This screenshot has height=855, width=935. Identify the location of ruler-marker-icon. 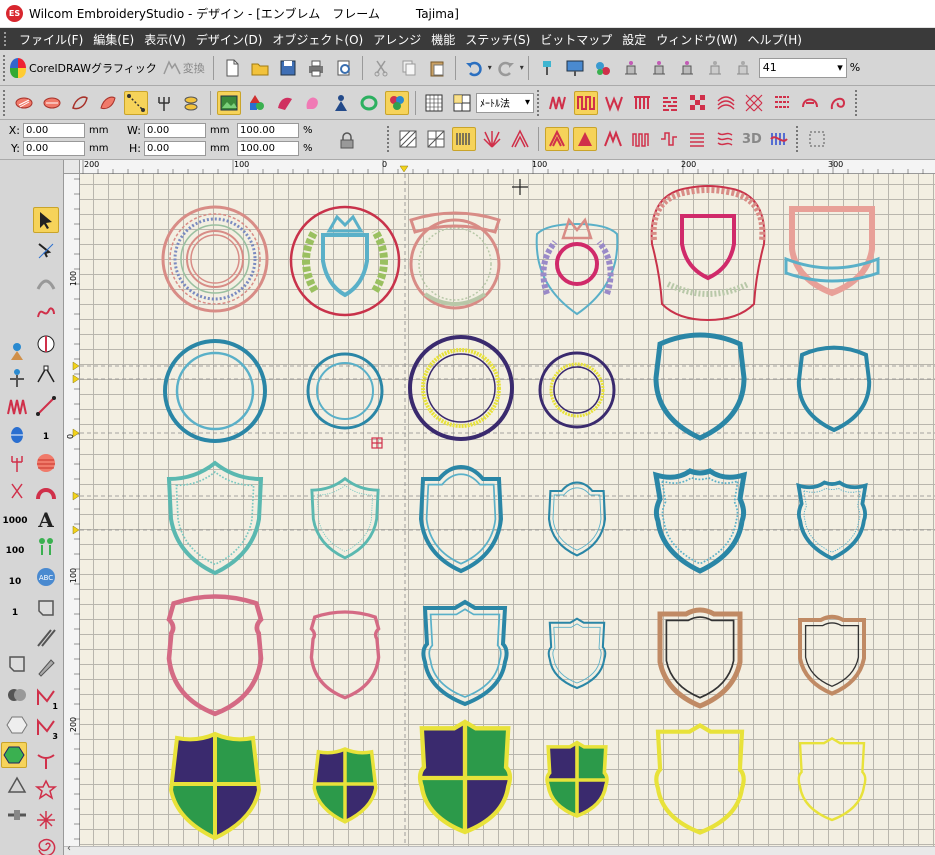
(404, 169).